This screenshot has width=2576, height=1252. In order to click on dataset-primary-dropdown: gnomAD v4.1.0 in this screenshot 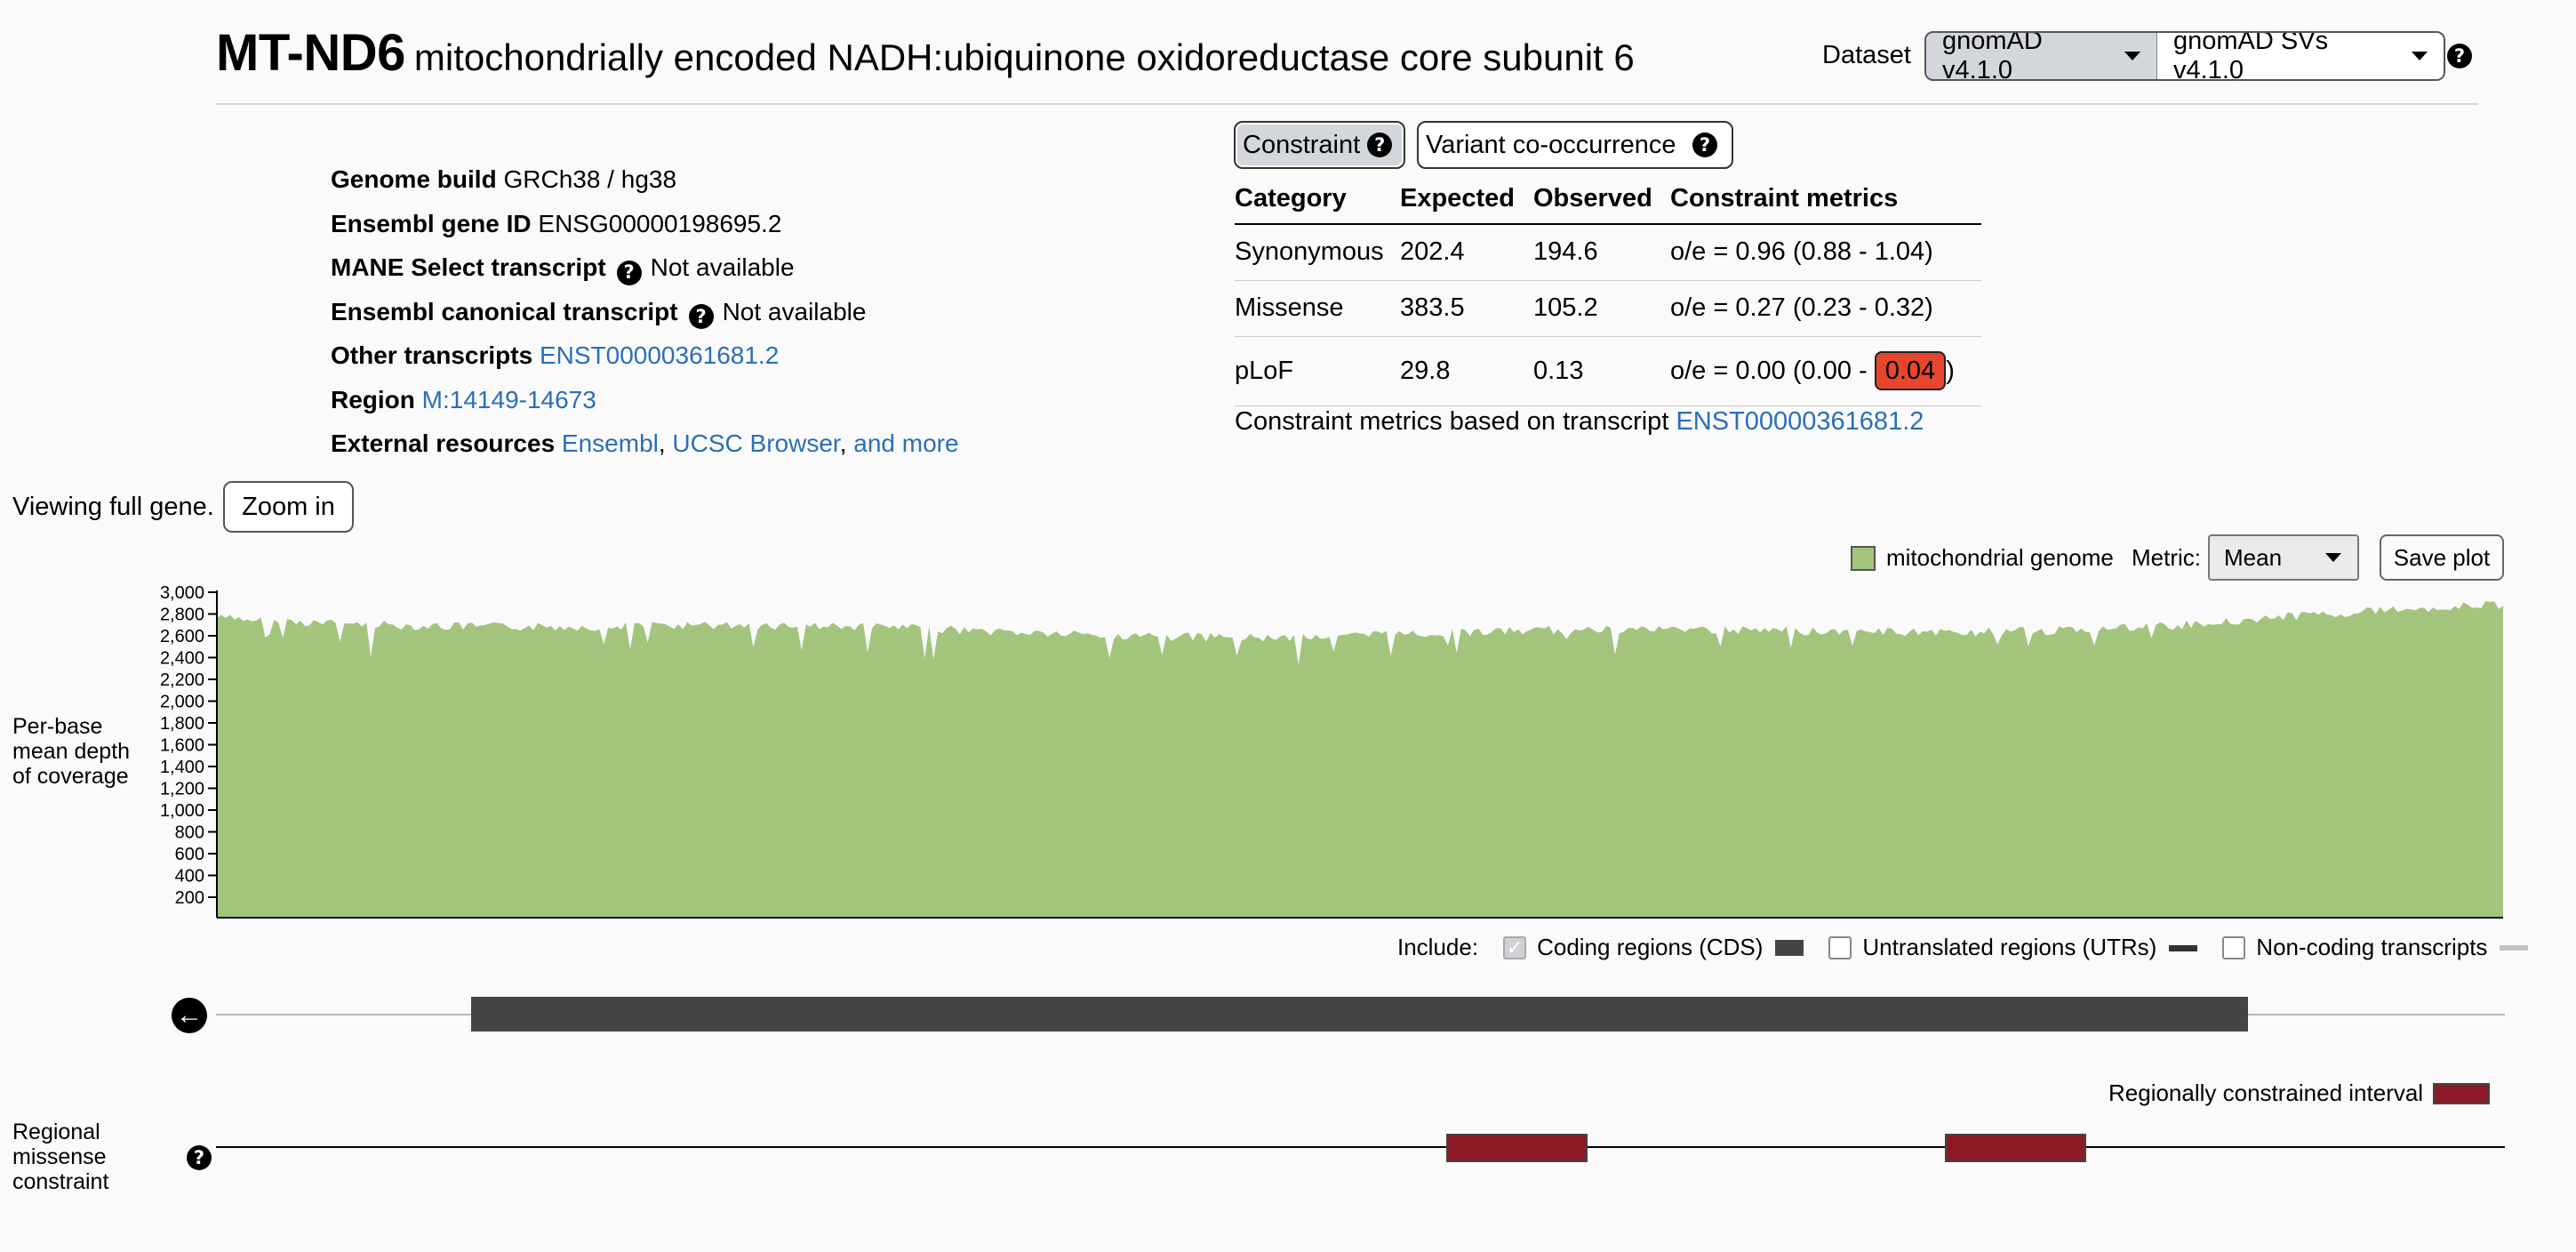, I will do `click(2041, 56)`.